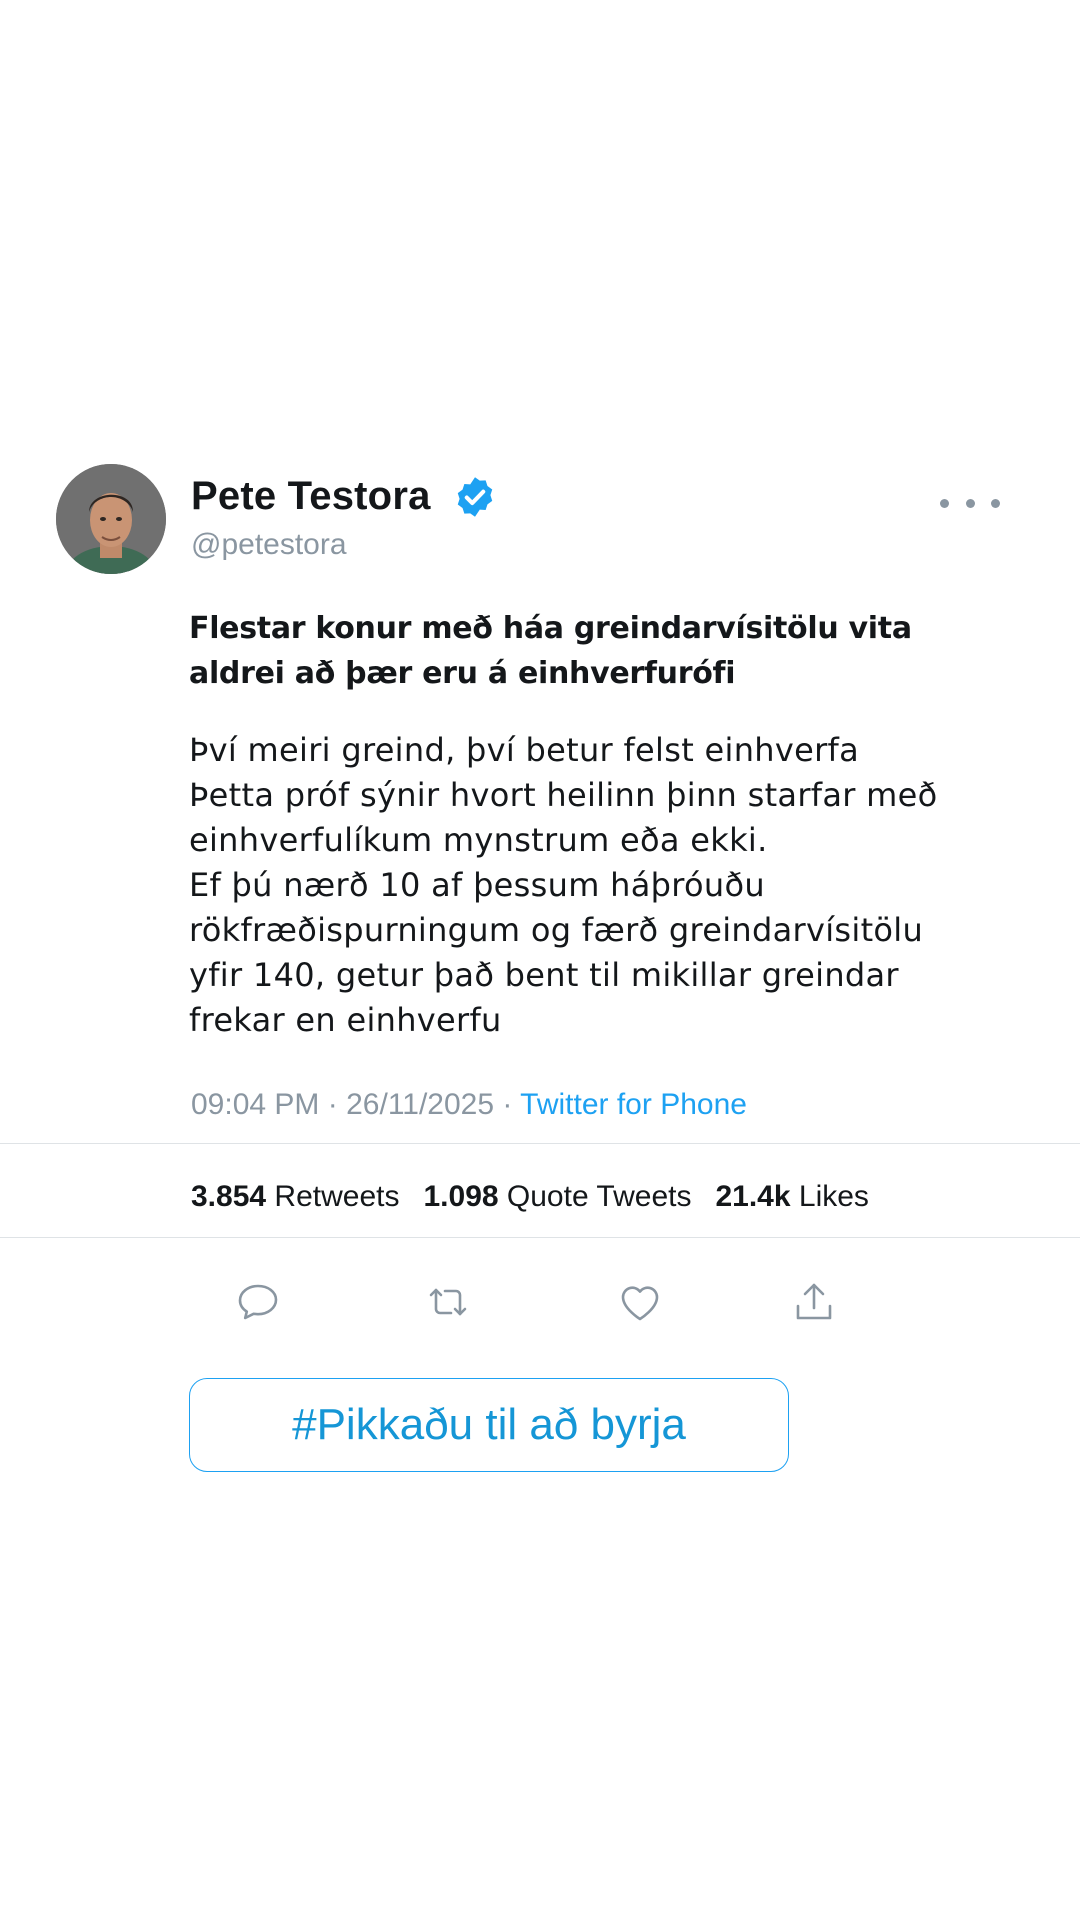 Image resolution: width=1080 pixels, height=1920 pixels. I want to click on avatar-image, so click(111, 519).